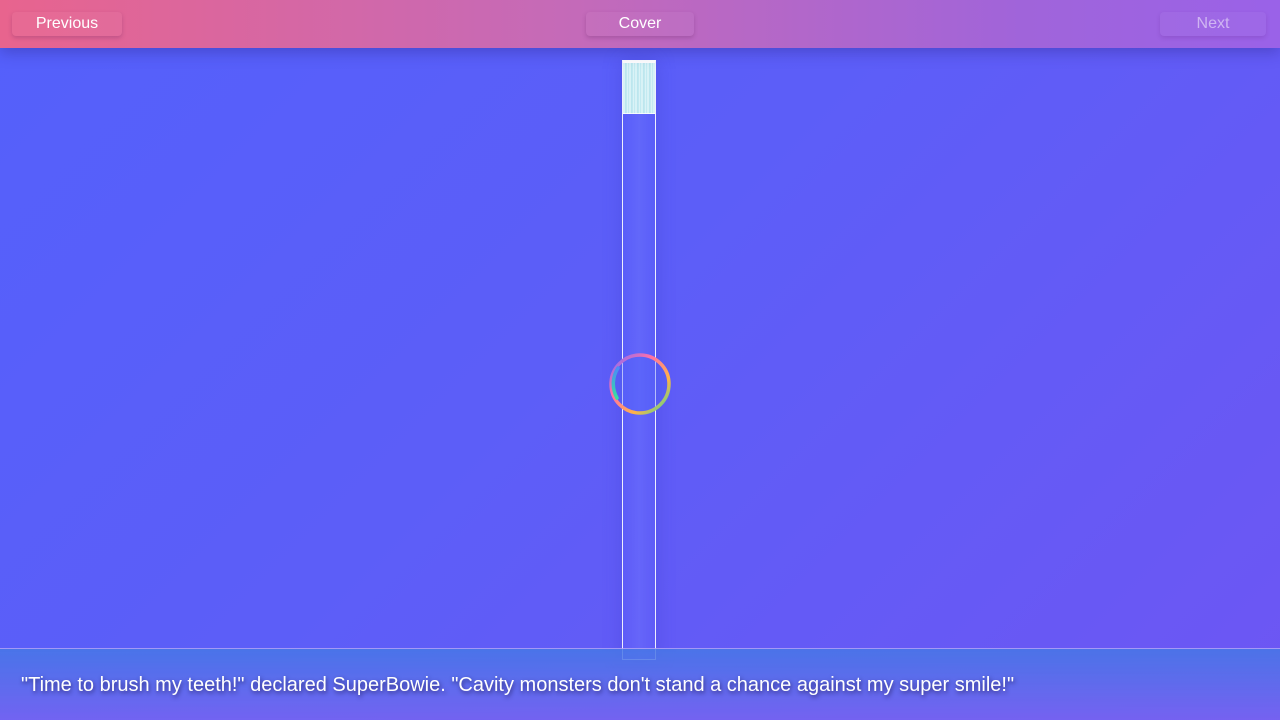 Image resolution: width=1280 pixels, height=720 pixels. I want to click on cover-button: Cover, so click(640, 24).